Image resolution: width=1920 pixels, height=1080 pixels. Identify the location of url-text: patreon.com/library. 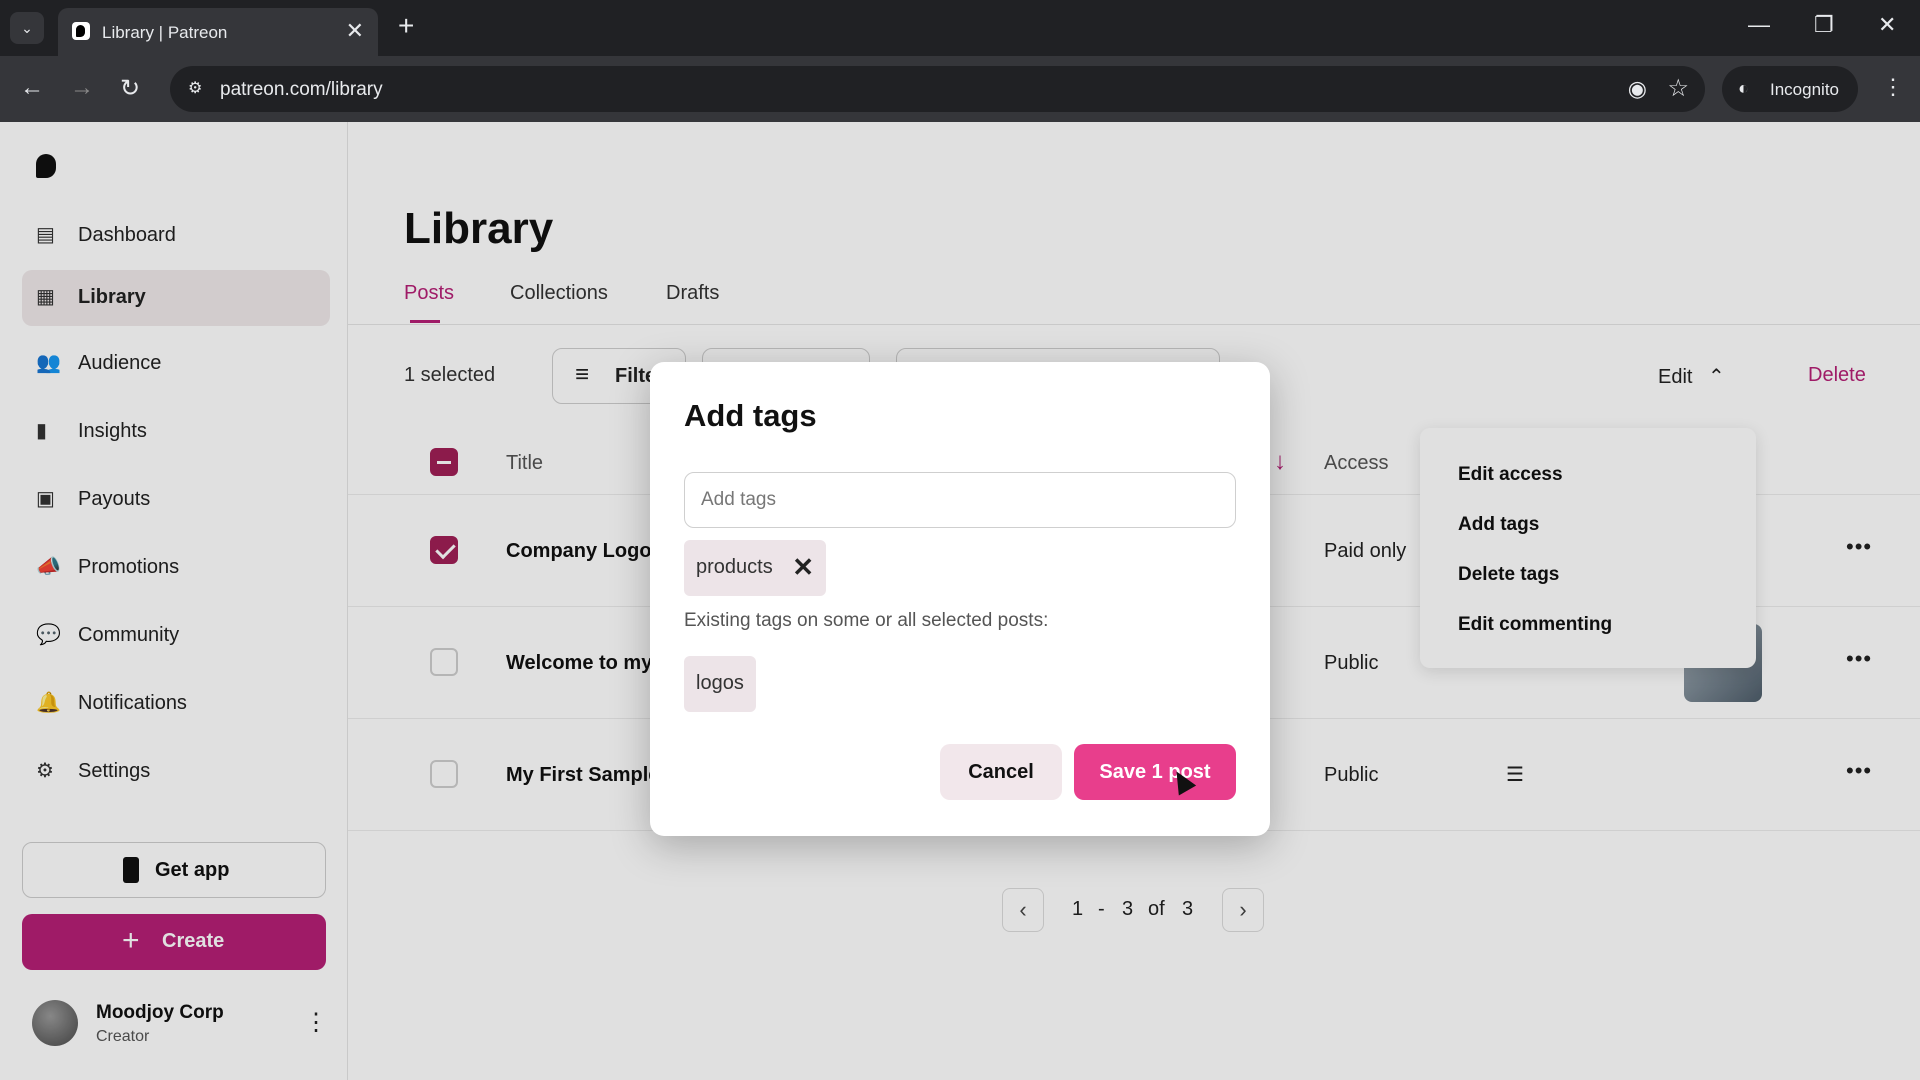
(301, 90).